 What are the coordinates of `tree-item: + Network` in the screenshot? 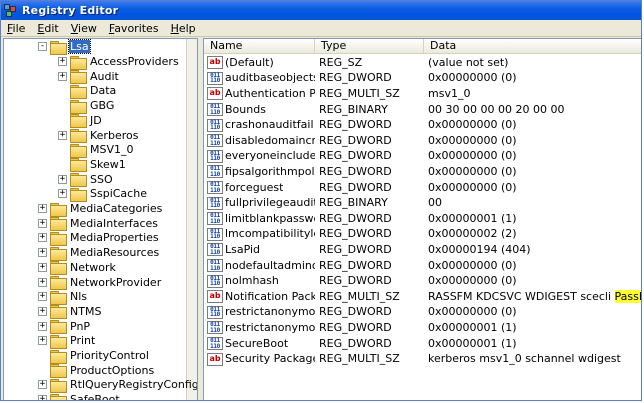 It's located at (77, 268).